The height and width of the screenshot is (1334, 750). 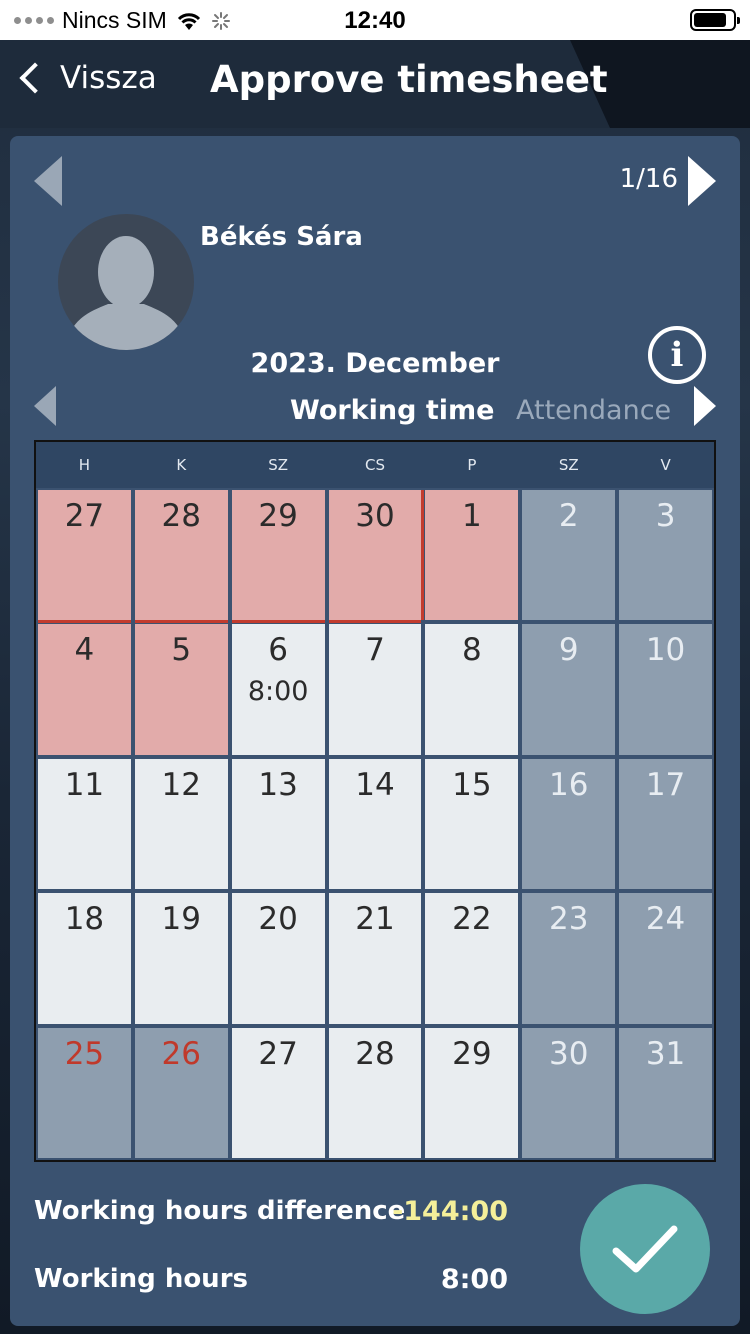 What do you see at coordinates (281, 237) in the screenshot?
I see `employee-name: Békés Sára` at bounding box center [281, 237].